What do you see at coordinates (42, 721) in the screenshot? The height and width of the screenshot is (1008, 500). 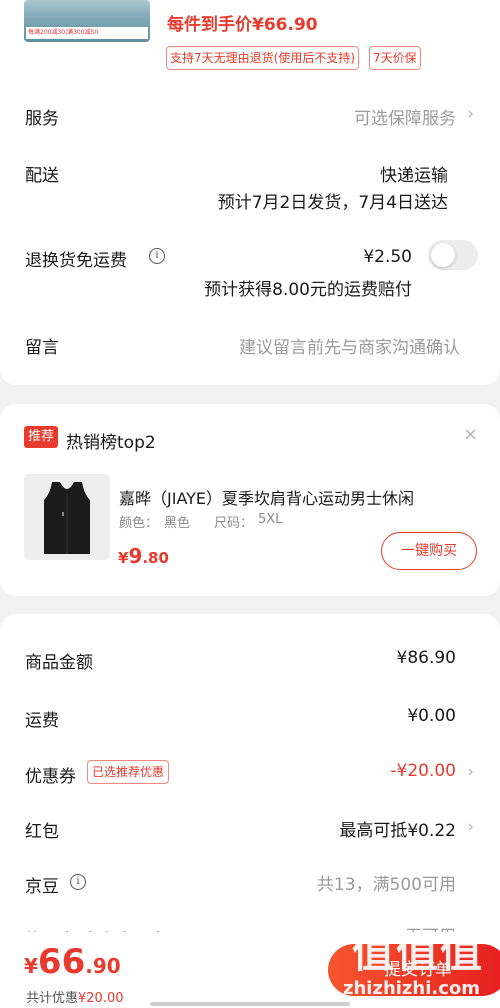 I see `shipping-label: 运费` at bounding box center [42, 721].